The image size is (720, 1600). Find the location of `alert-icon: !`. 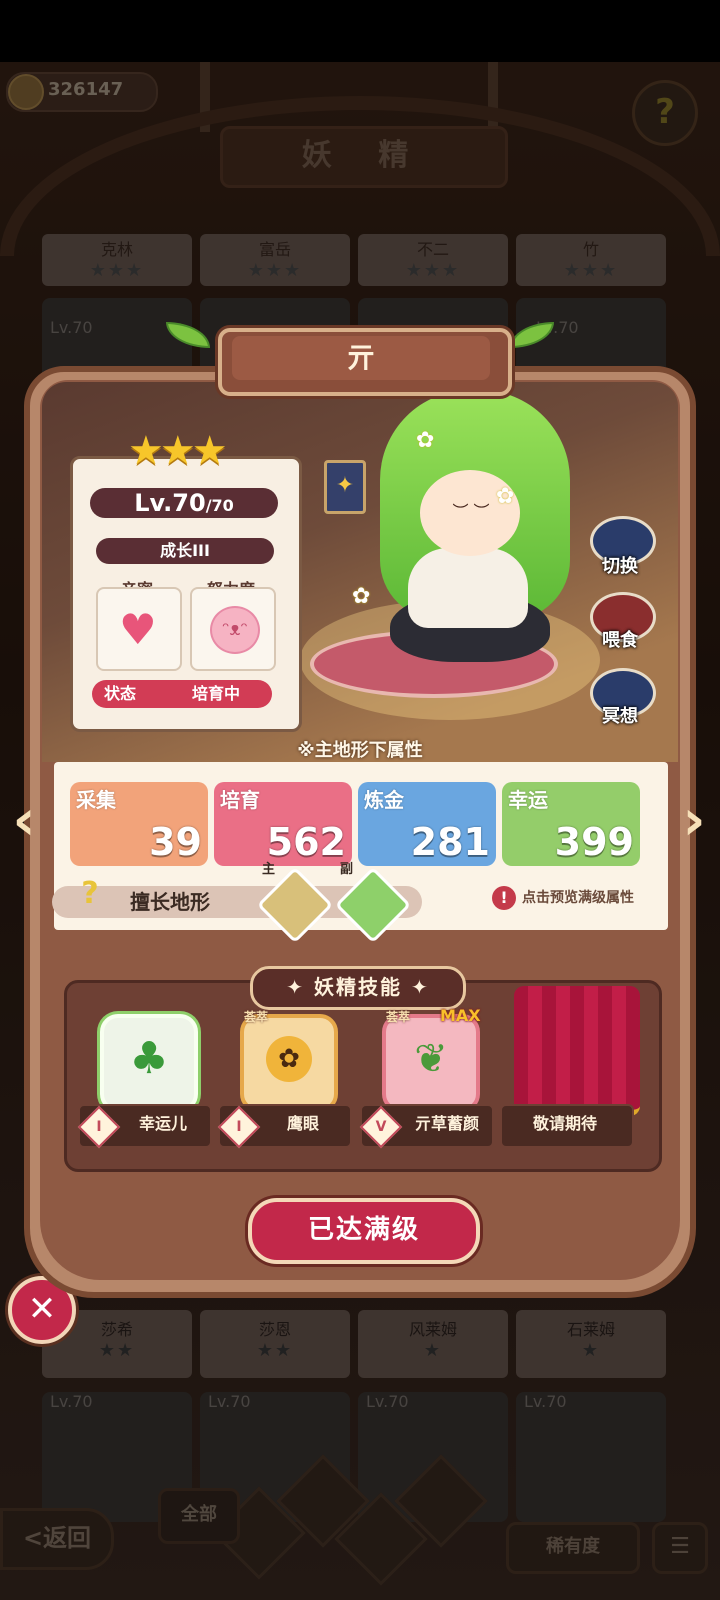

alert-icon: ! is located at coordinates (504, 898).